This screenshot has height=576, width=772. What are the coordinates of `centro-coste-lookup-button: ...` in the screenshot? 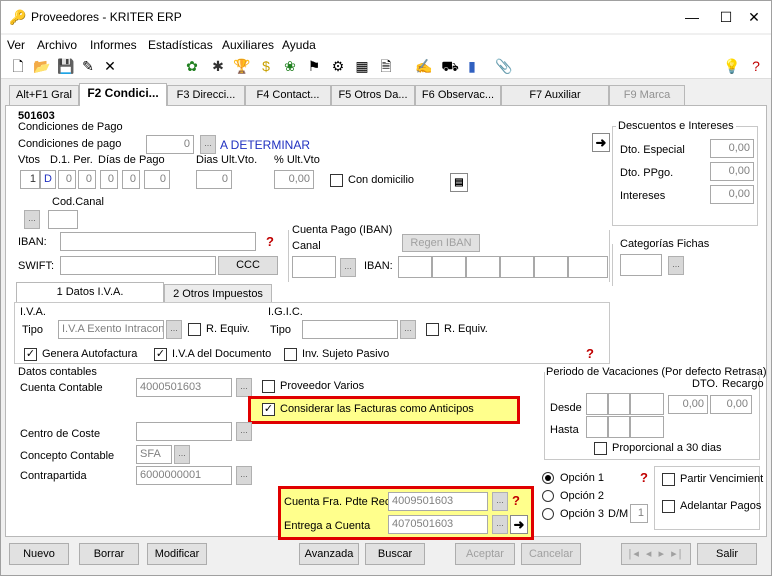 It's located at (244, 431).